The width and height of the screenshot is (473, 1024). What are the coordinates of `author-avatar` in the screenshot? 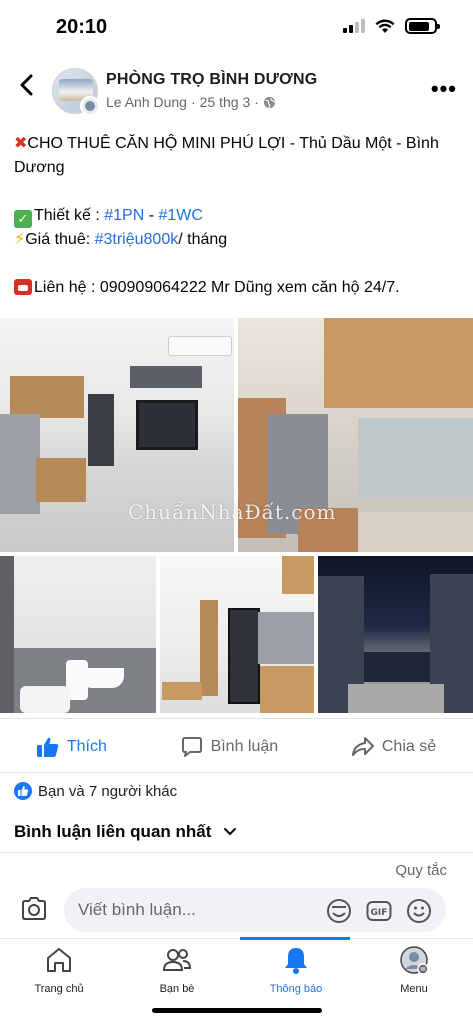 It's located at (90, 106).